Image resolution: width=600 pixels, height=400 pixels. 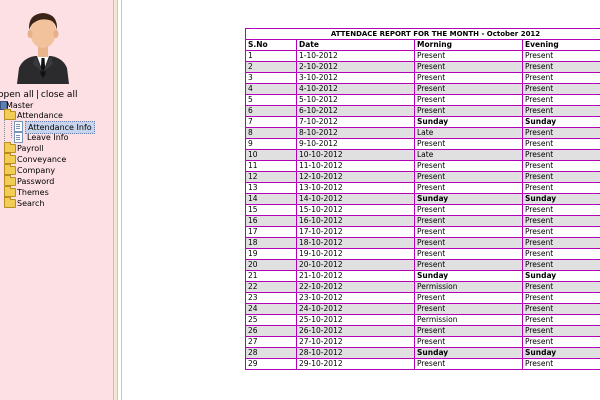 I want to click on date-cell: 27-10-2012, so click(x=355, y=342).